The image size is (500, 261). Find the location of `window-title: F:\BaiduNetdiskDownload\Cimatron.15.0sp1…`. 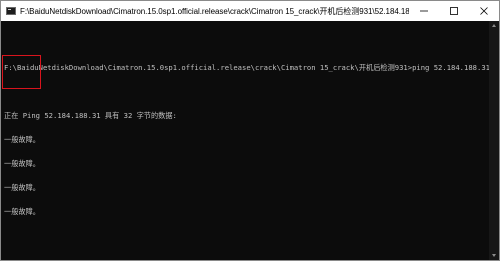

window-title: F:\BaiduNetdiskDownload\Cimatron.15.0sp1… is located at coordinates (214, 11).